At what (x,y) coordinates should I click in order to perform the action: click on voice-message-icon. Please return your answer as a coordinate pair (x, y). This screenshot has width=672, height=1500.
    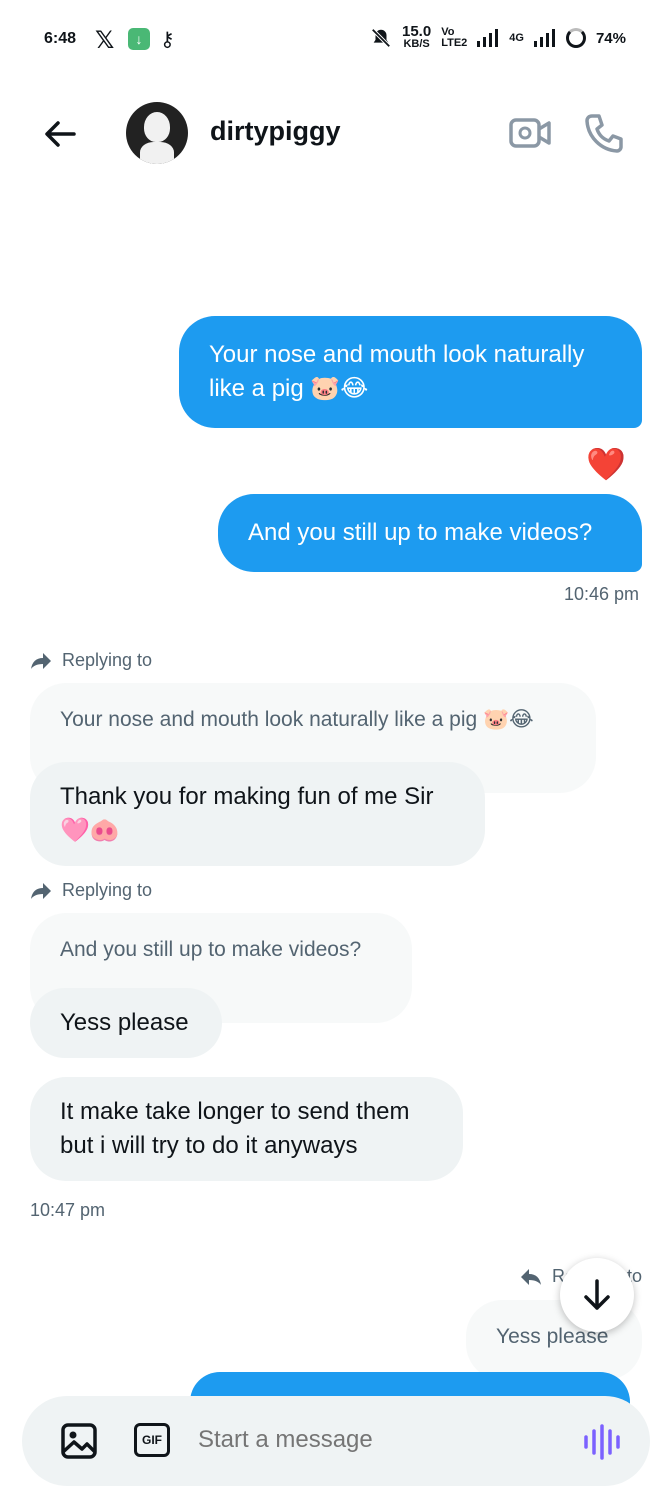
    Looking at the image, I should click on (602, 1442).